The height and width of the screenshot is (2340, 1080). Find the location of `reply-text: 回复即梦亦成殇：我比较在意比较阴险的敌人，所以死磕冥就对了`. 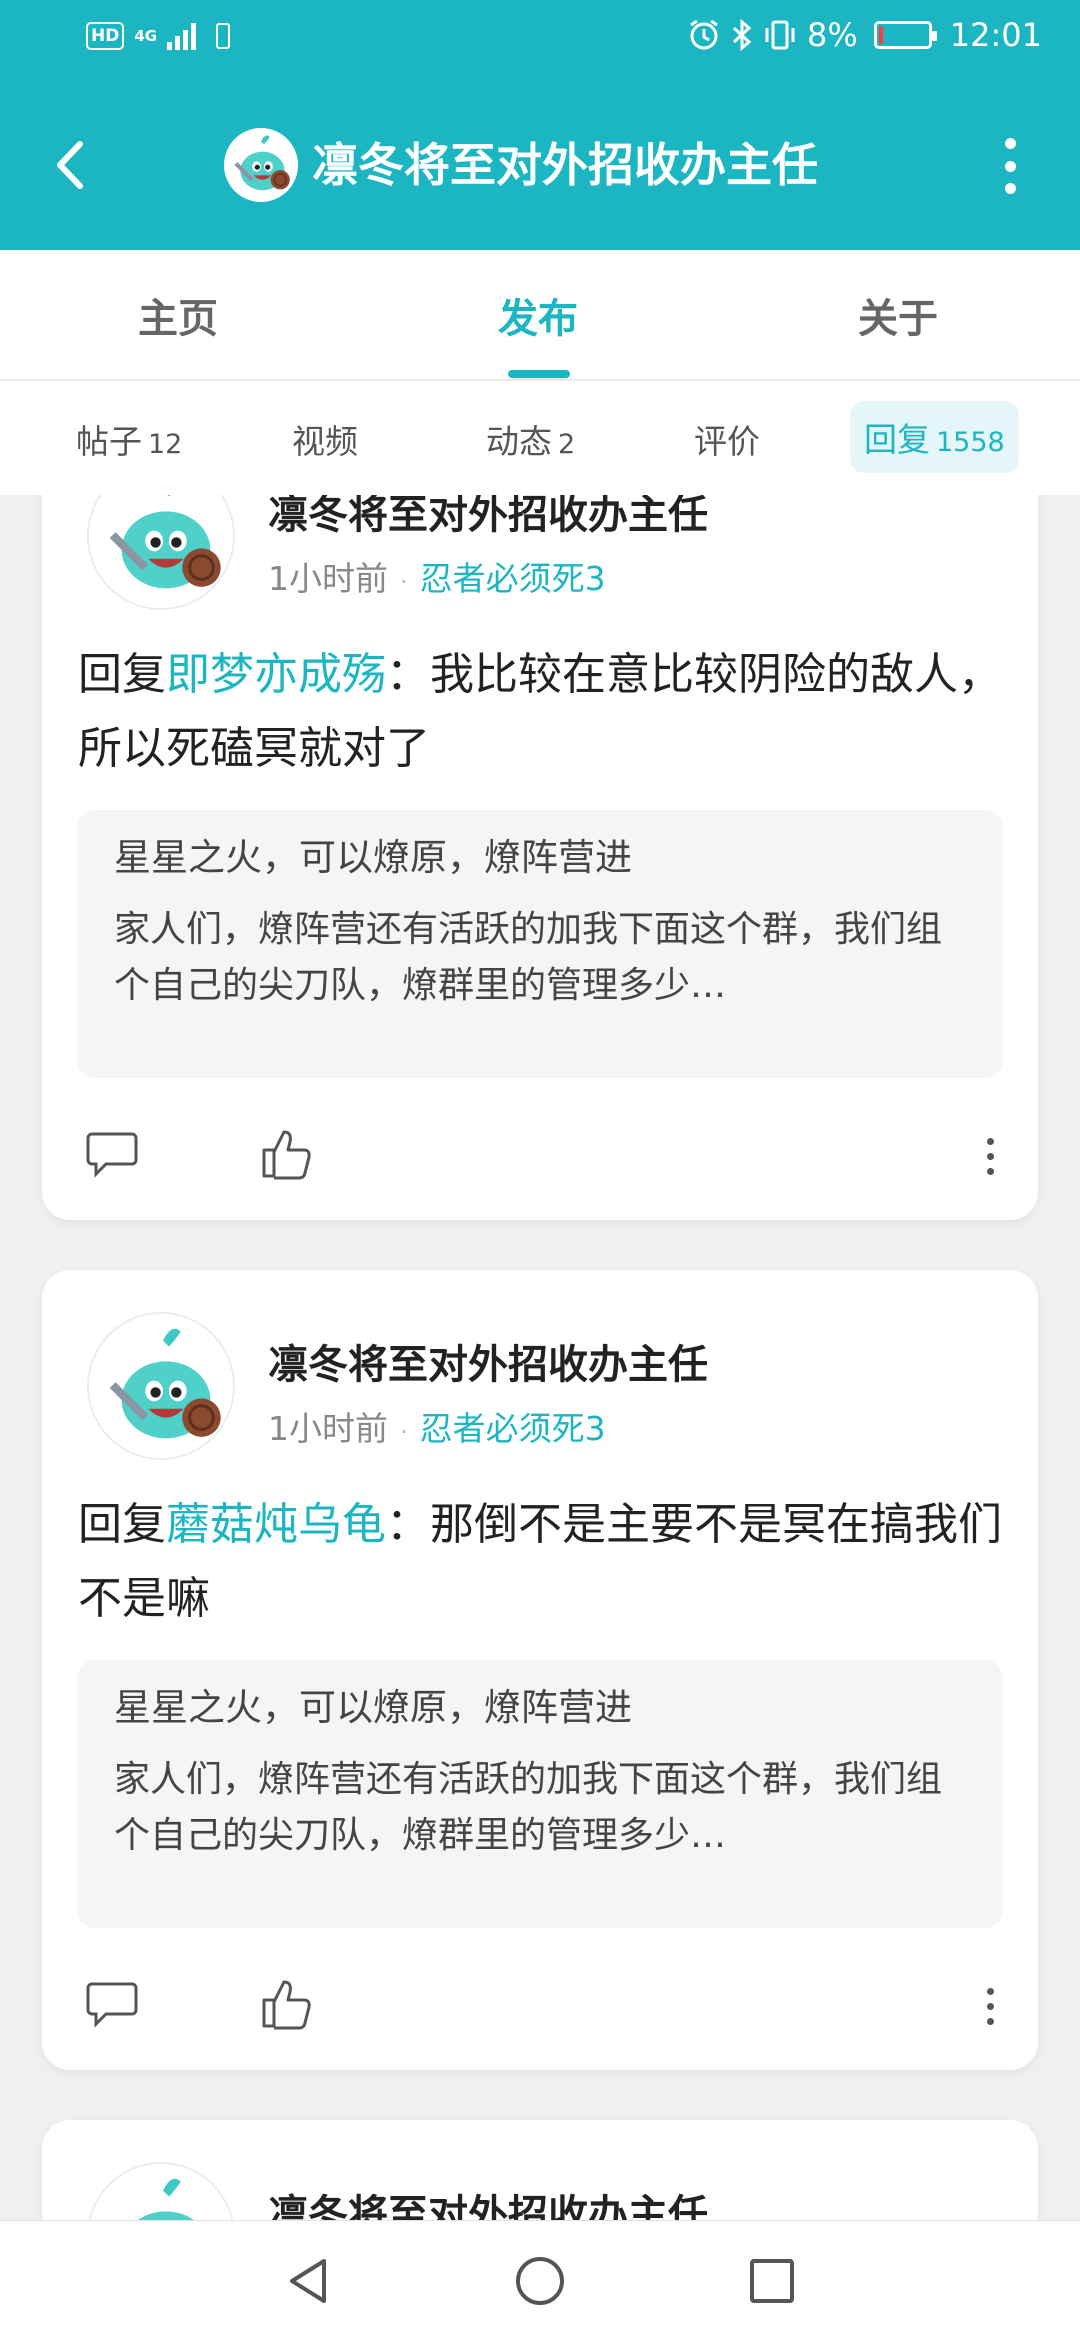

reply-text: 回复即梦亦成殇：我比较在意比较阴险的敌人，所以死磕冥就对了 is located at coordinates (540, 712).